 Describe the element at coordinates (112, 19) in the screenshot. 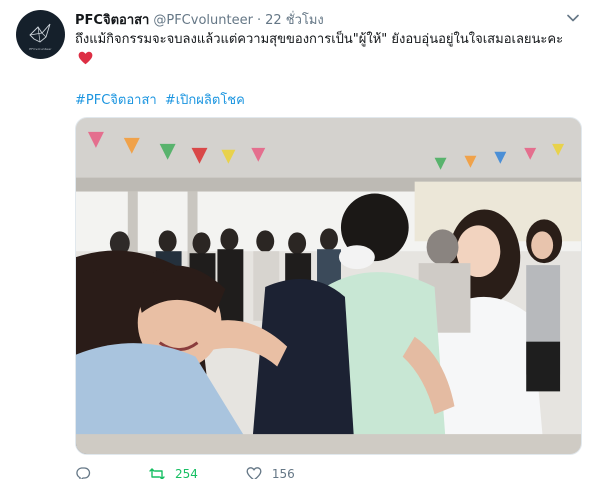

I see `display-name: PFCจิตอาสา` at that location.